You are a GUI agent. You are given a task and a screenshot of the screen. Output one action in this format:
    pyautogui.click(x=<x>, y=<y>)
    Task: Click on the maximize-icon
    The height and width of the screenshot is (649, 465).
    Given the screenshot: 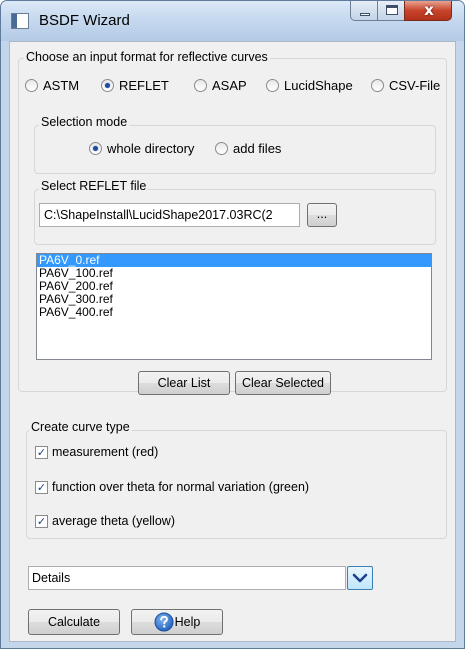 What is the action you would take?
    pyautogui.click(x=392, y=10)
    